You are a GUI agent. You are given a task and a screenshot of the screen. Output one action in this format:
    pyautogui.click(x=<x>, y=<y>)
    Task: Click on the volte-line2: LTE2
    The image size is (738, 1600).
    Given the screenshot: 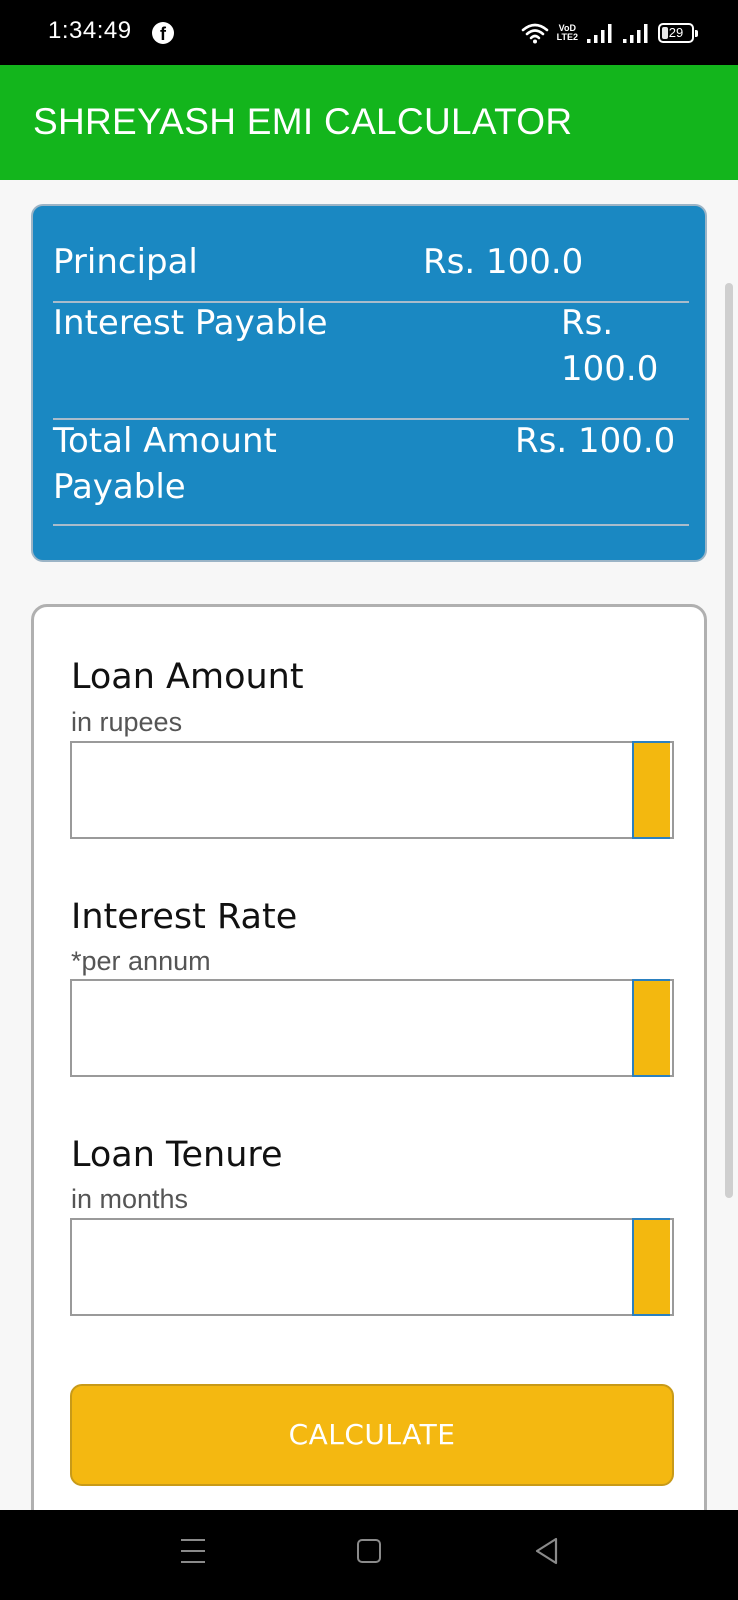 What is the action you would take?
    pyautogui.click(x=567, y=37)
    